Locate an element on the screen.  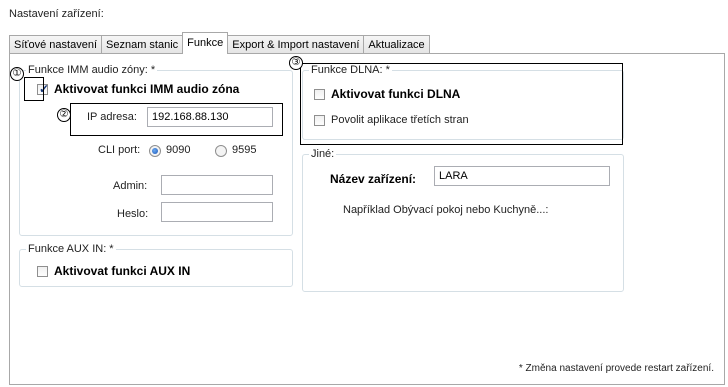
cli-port-9595-radio is located at coordinates (221, 151).